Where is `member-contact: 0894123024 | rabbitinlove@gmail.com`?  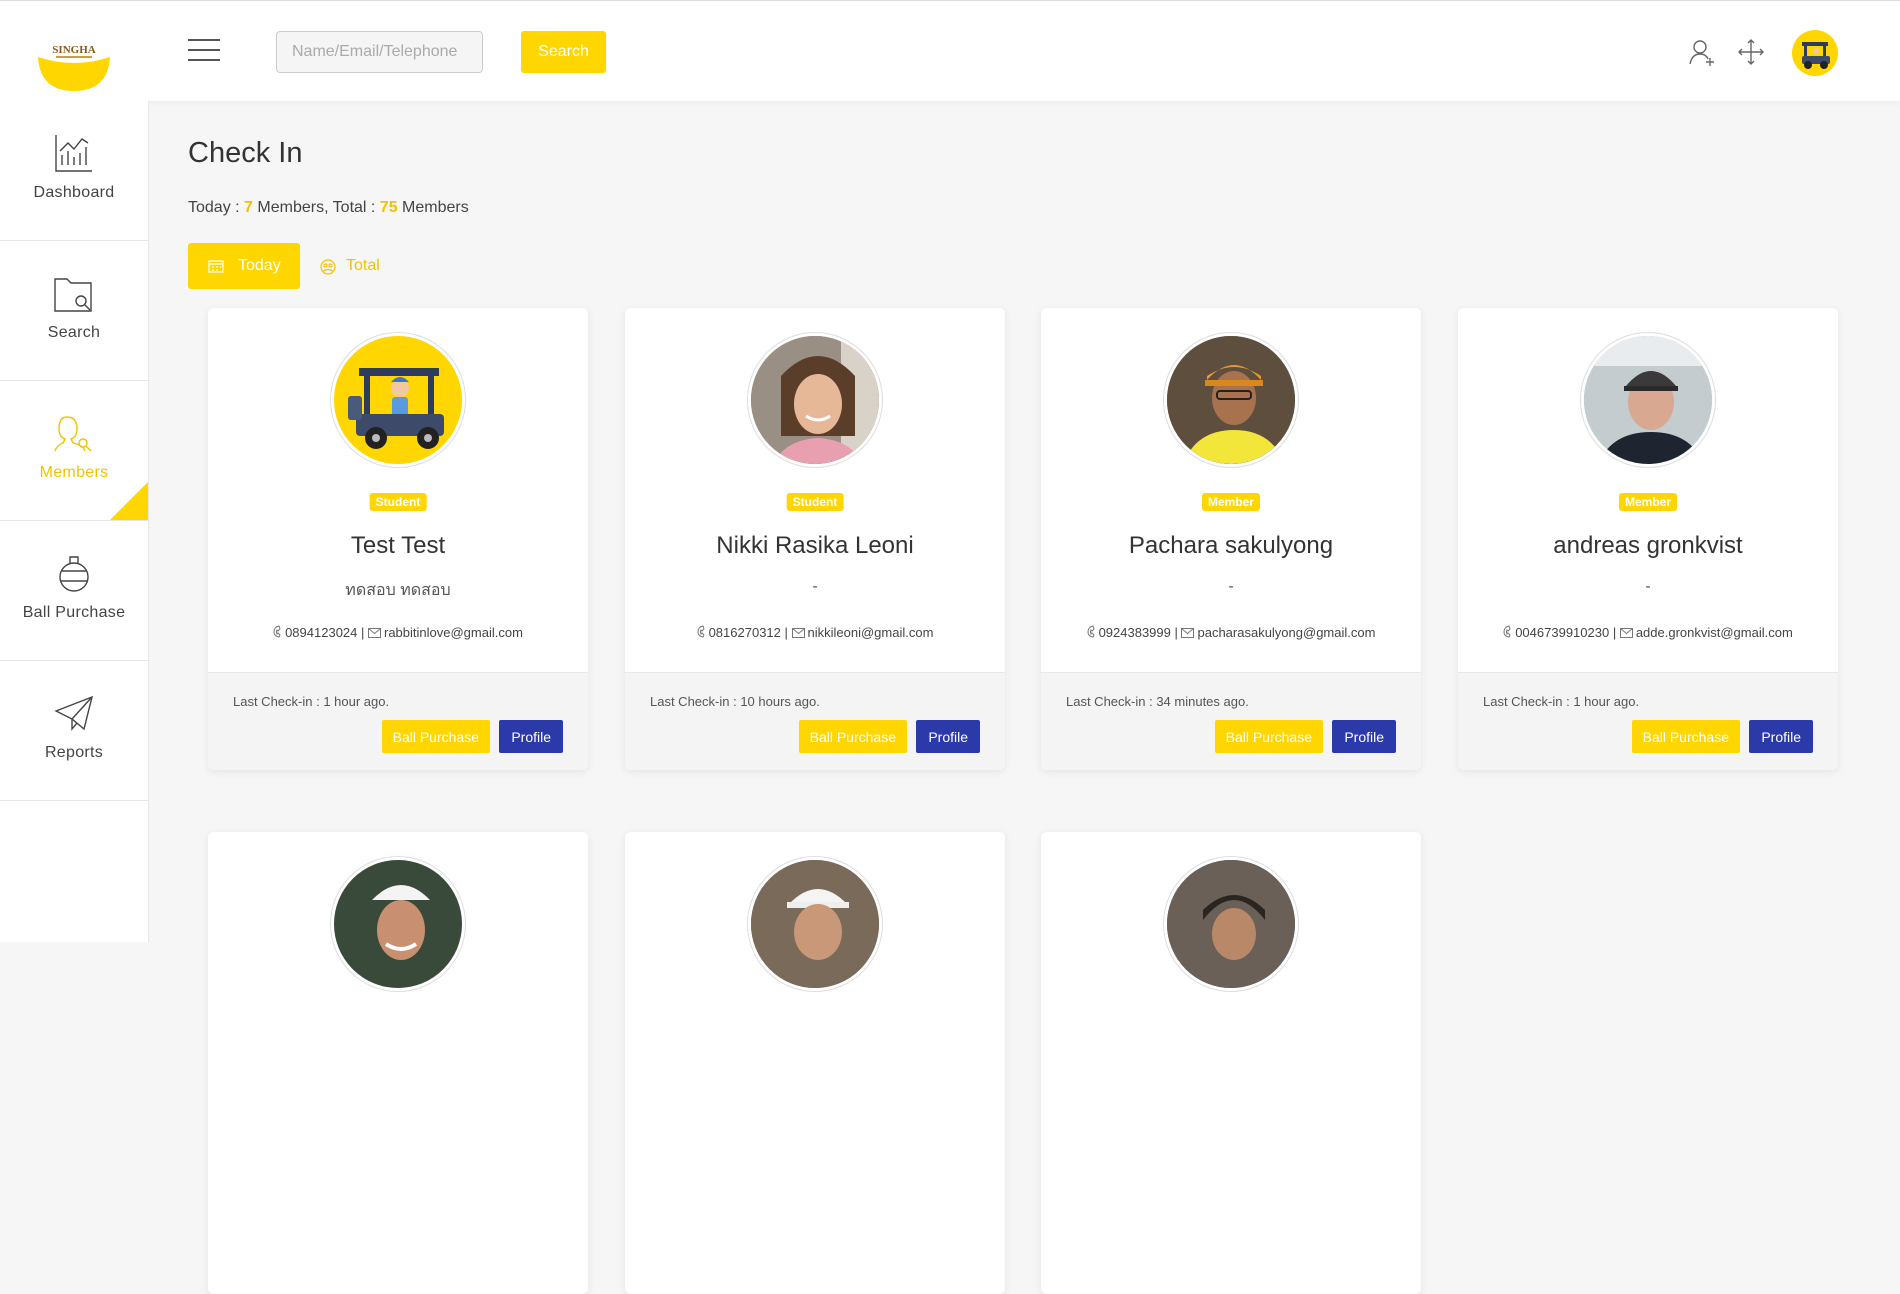 member-contact: 0894123024 | rabbitinlove@gmail.com is located at coordinates (398, 633).